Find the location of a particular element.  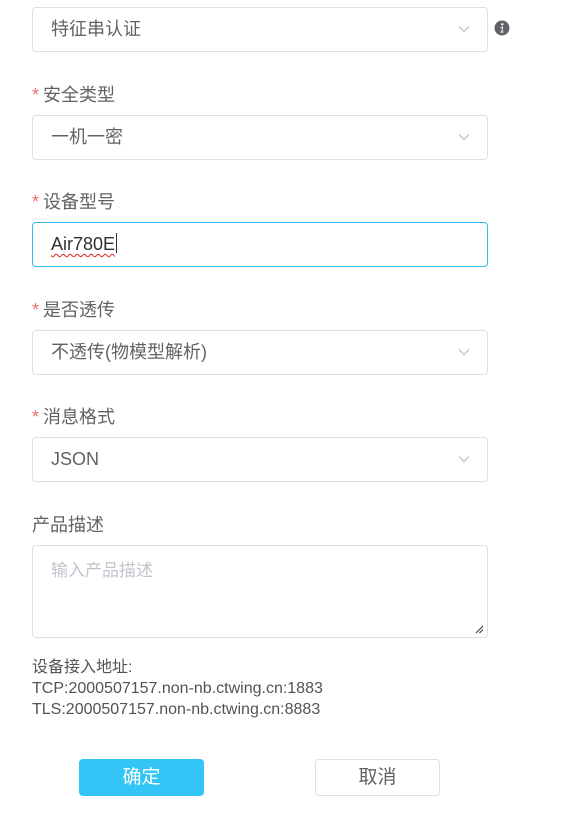

device-model-label-text: 设备型号 is located at coordinates (79, 202).